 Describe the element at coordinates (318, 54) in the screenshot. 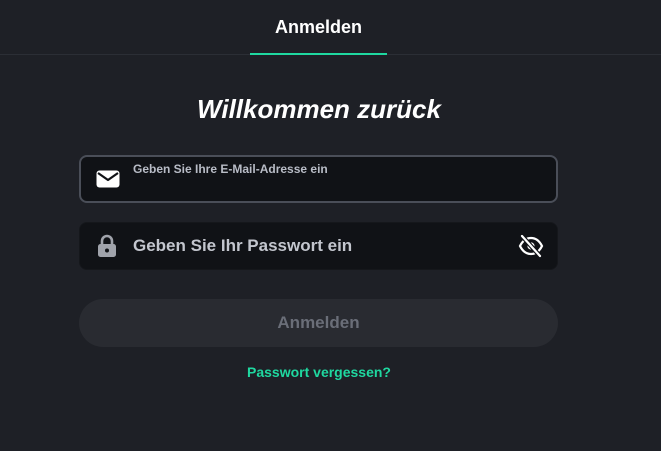

I see `tab-active-indicator` at that location.